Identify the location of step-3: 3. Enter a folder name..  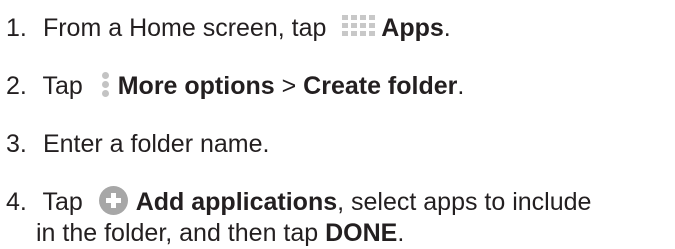
(134, 144).